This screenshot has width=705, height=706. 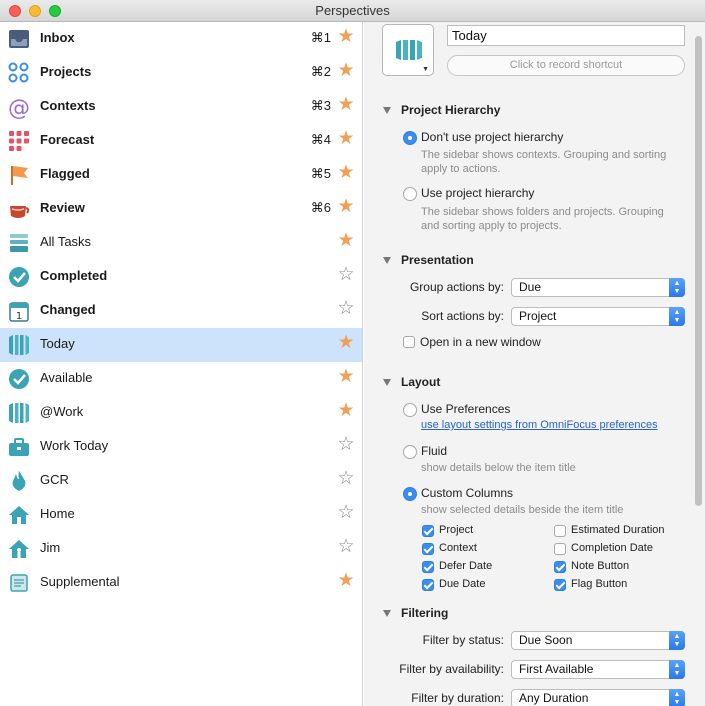 What do you see at coordinates (677, 316) in the screenshot?
I see `updown-arrows-icon: ▲ ▼` at bounding box center [677, 316].